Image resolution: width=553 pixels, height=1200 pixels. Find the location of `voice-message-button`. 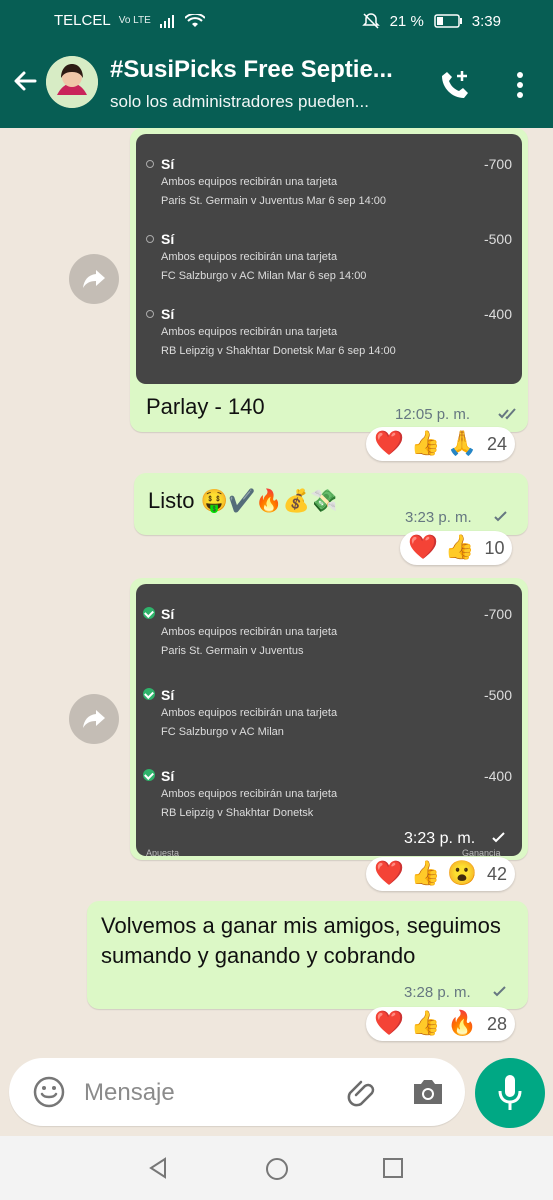

voice-message-button is located at coordinates (510, 1093).